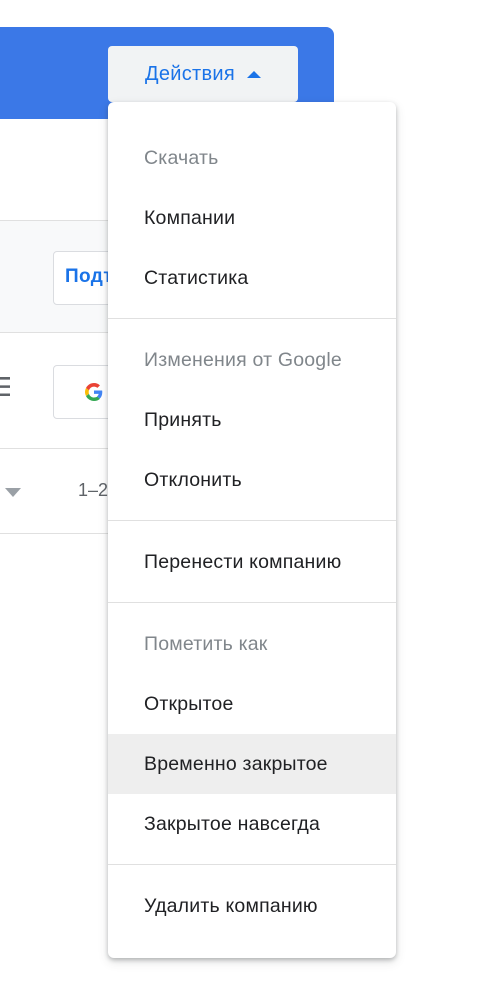  What do you see at coordinates (93, 490) in the screenshot?
I see `pagination-text: 1–2` at bounding box center [93, 490].